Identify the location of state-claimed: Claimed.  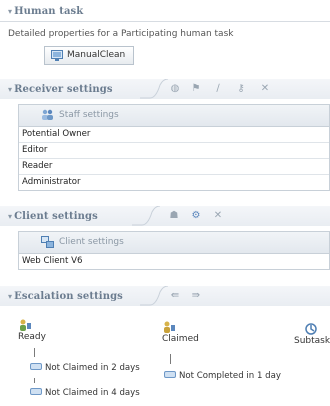
(180, 332).